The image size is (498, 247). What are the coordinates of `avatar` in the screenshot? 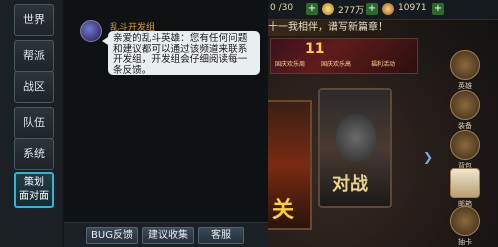 It's located at (91, 31).